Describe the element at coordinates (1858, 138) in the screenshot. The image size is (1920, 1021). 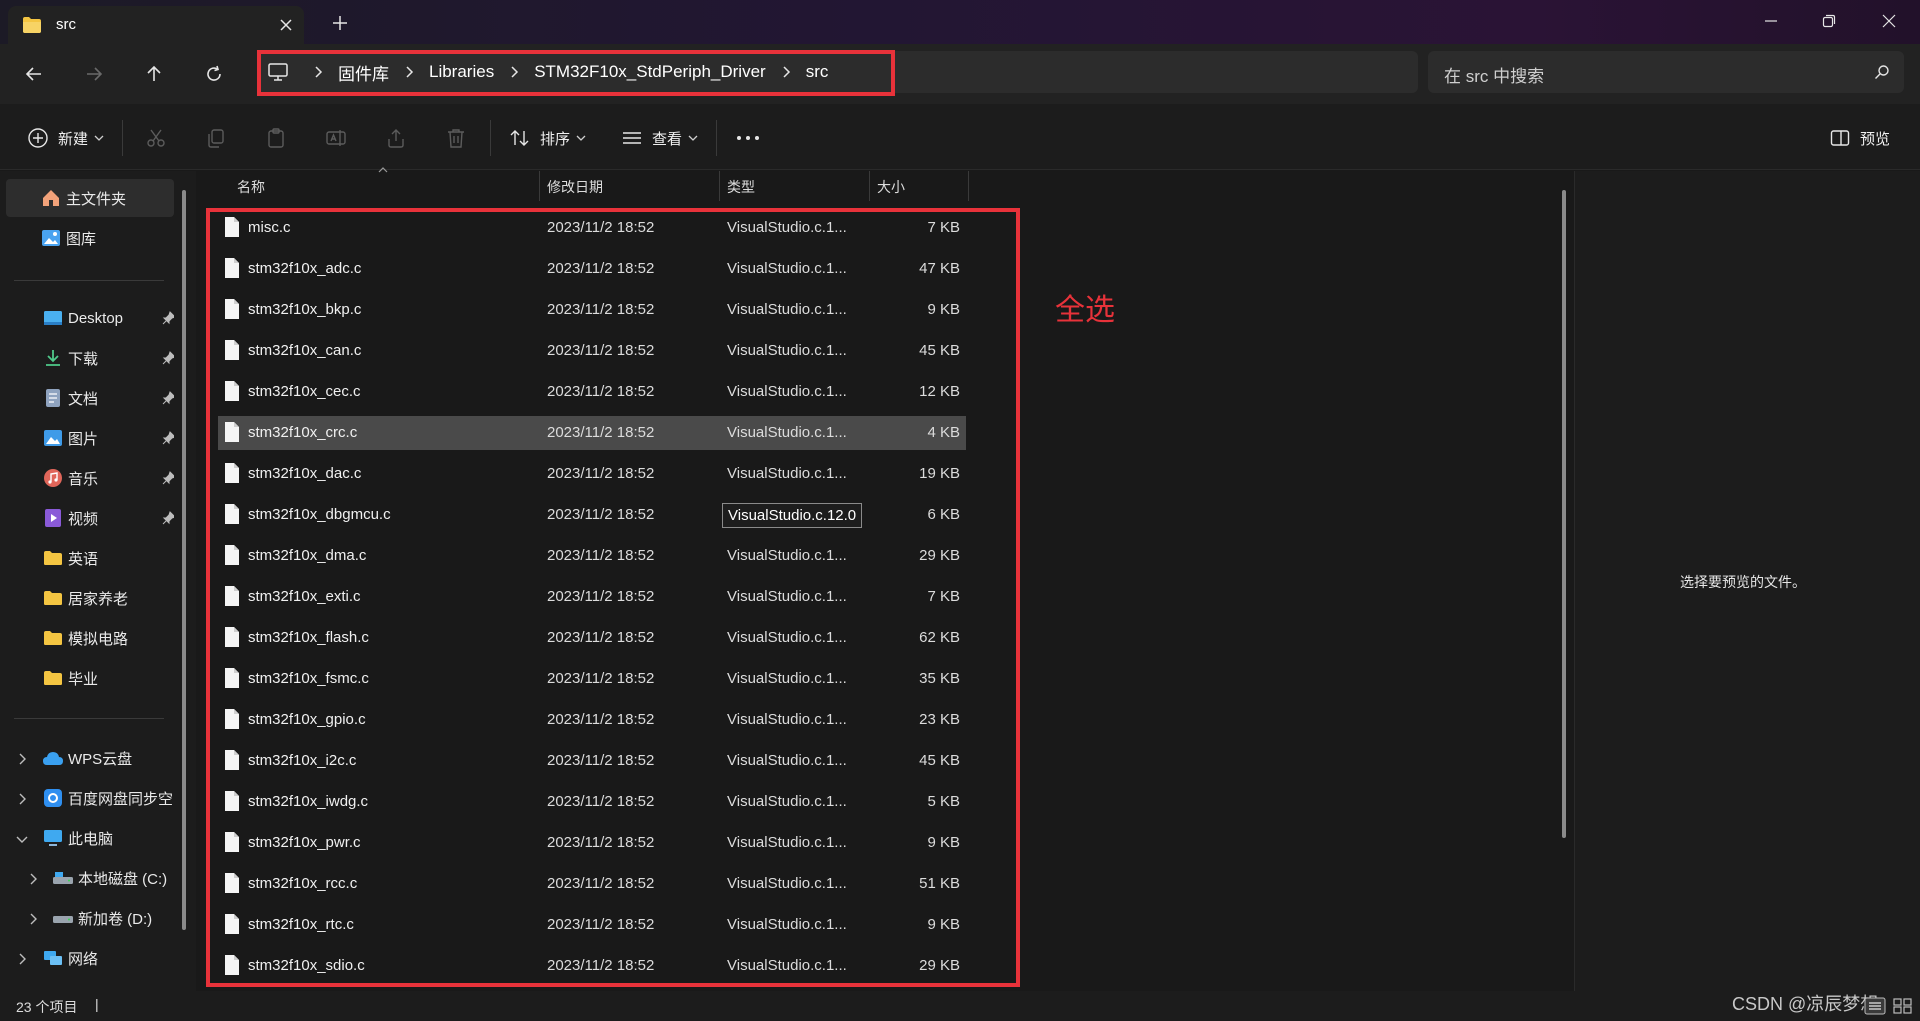
I see `preview-button: 预览` at that location.